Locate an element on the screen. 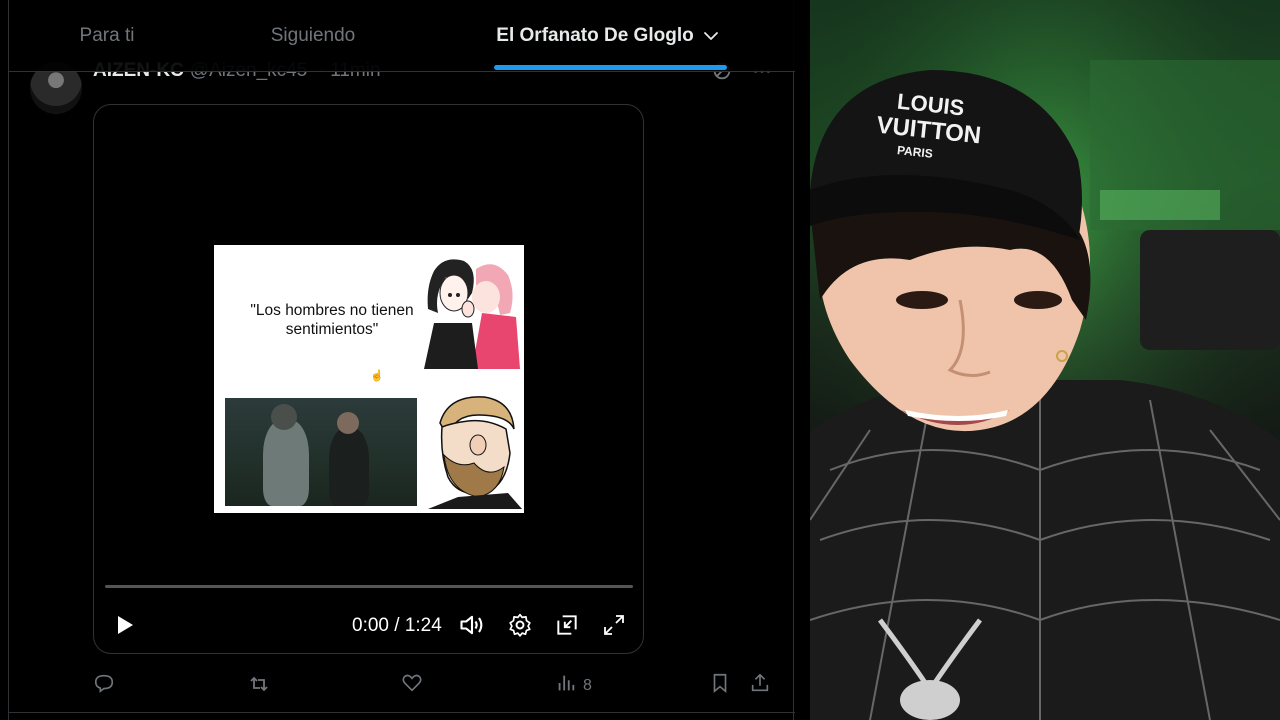 The height and width of the screenshot is (720, 1280). bookmark-button is located at coordinates (720, 685).